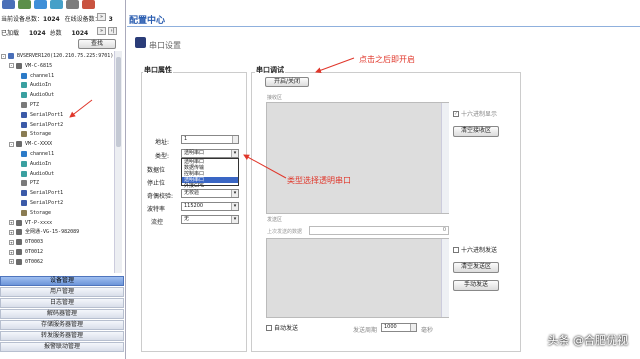 Image resolution: width=640 pixels, height=359 pixels. I want to click on period-label: 发送周期, so click(365, 330).